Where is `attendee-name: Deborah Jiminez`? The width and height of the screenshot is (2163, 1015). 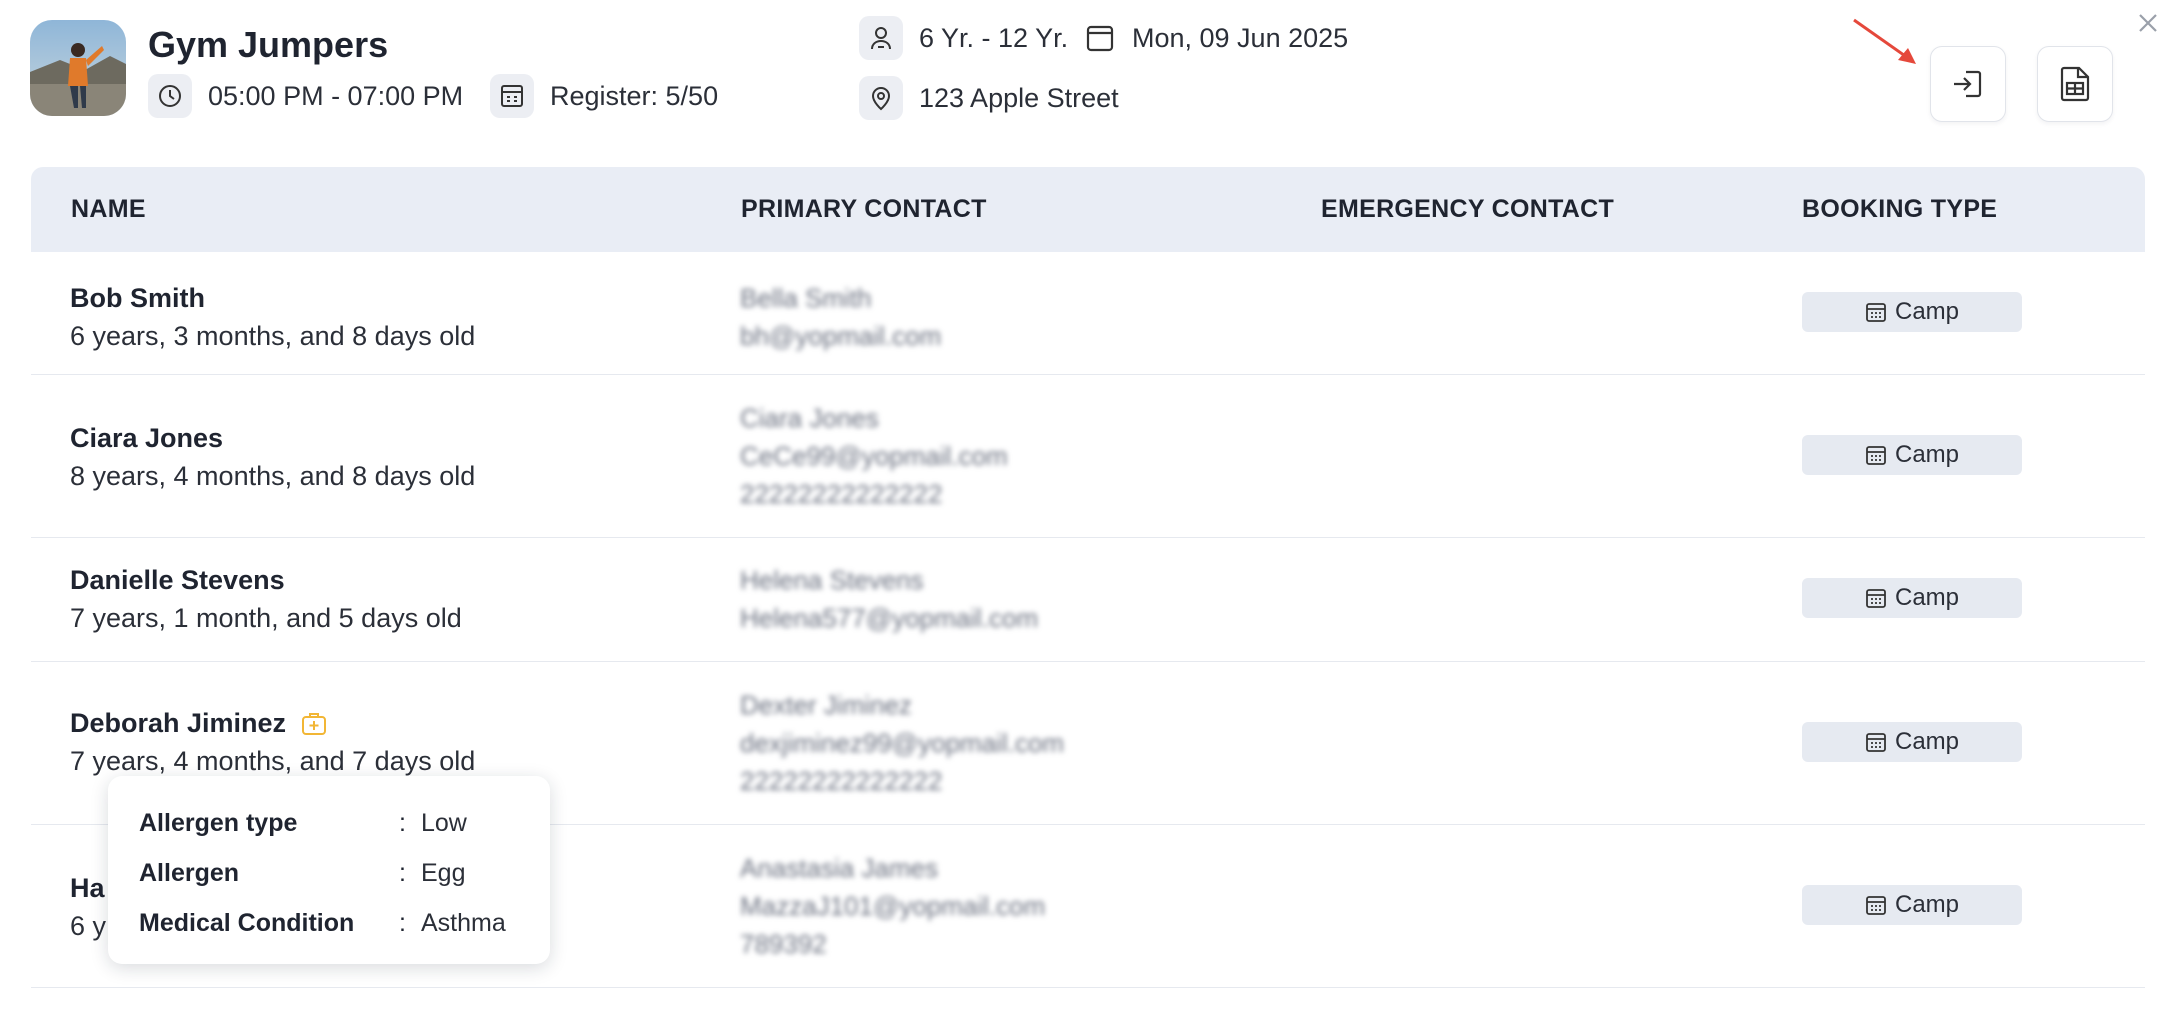 attendee-name: Deborah Jiminez is located at coordinates (272, 723).